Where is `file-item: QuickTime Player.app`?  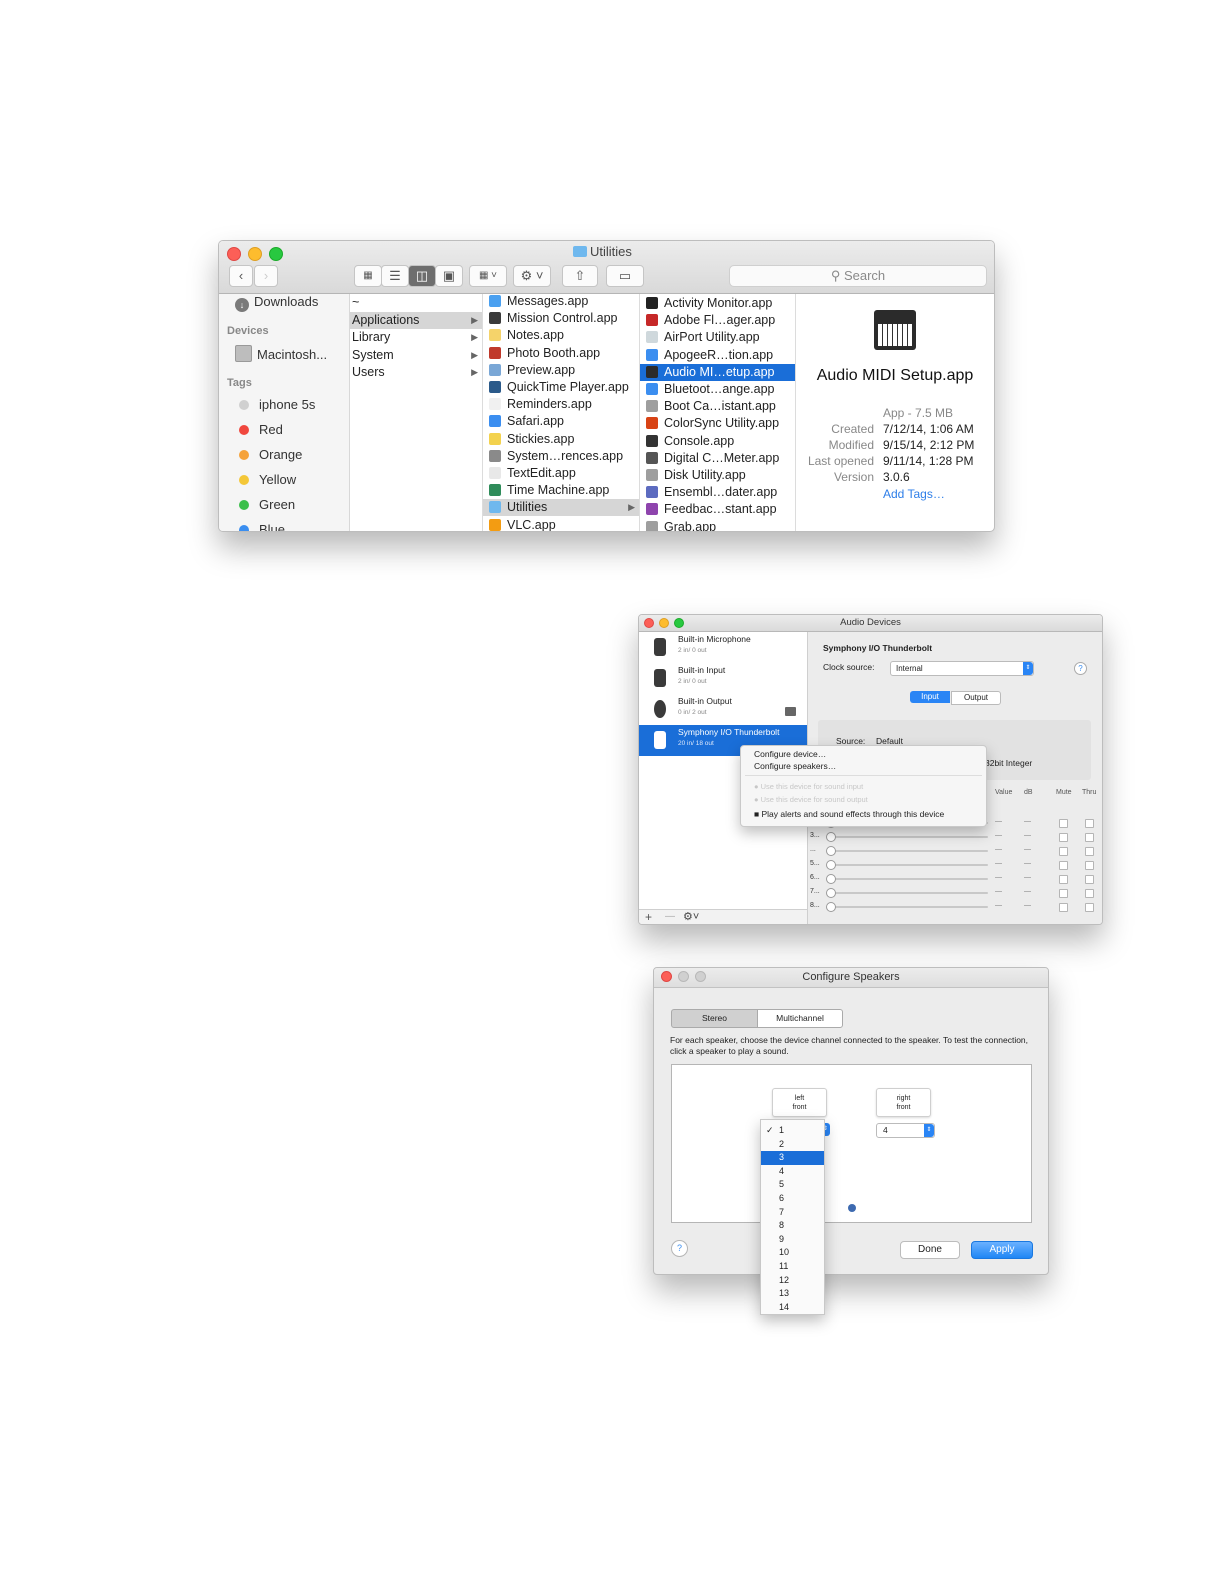 file-item: QuickTime Player.app is located at coordinates (561, 387).